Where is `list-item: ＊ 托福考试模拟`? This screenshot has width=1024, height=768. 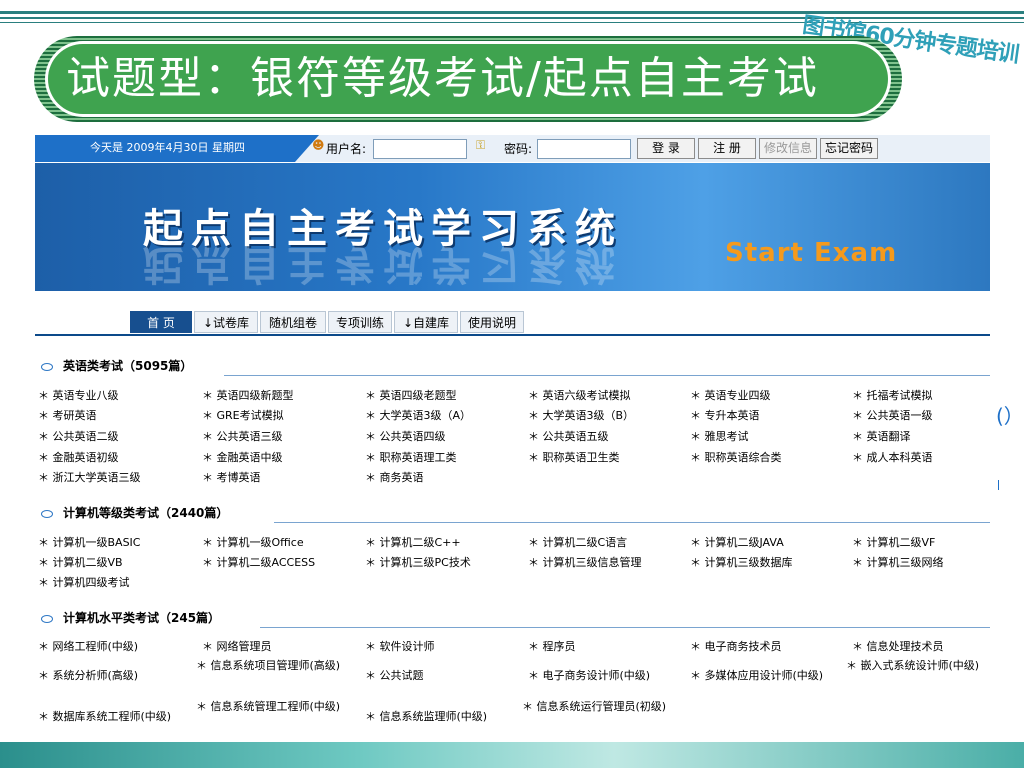
list-item: ＊ 托福考试模拟 is located at coordinates (892, 395).